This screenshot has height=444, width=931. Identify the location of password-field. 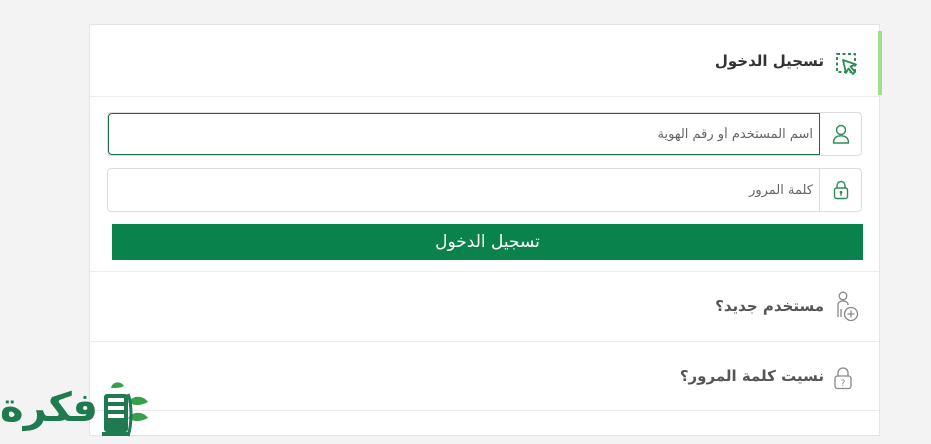
(484, 190).